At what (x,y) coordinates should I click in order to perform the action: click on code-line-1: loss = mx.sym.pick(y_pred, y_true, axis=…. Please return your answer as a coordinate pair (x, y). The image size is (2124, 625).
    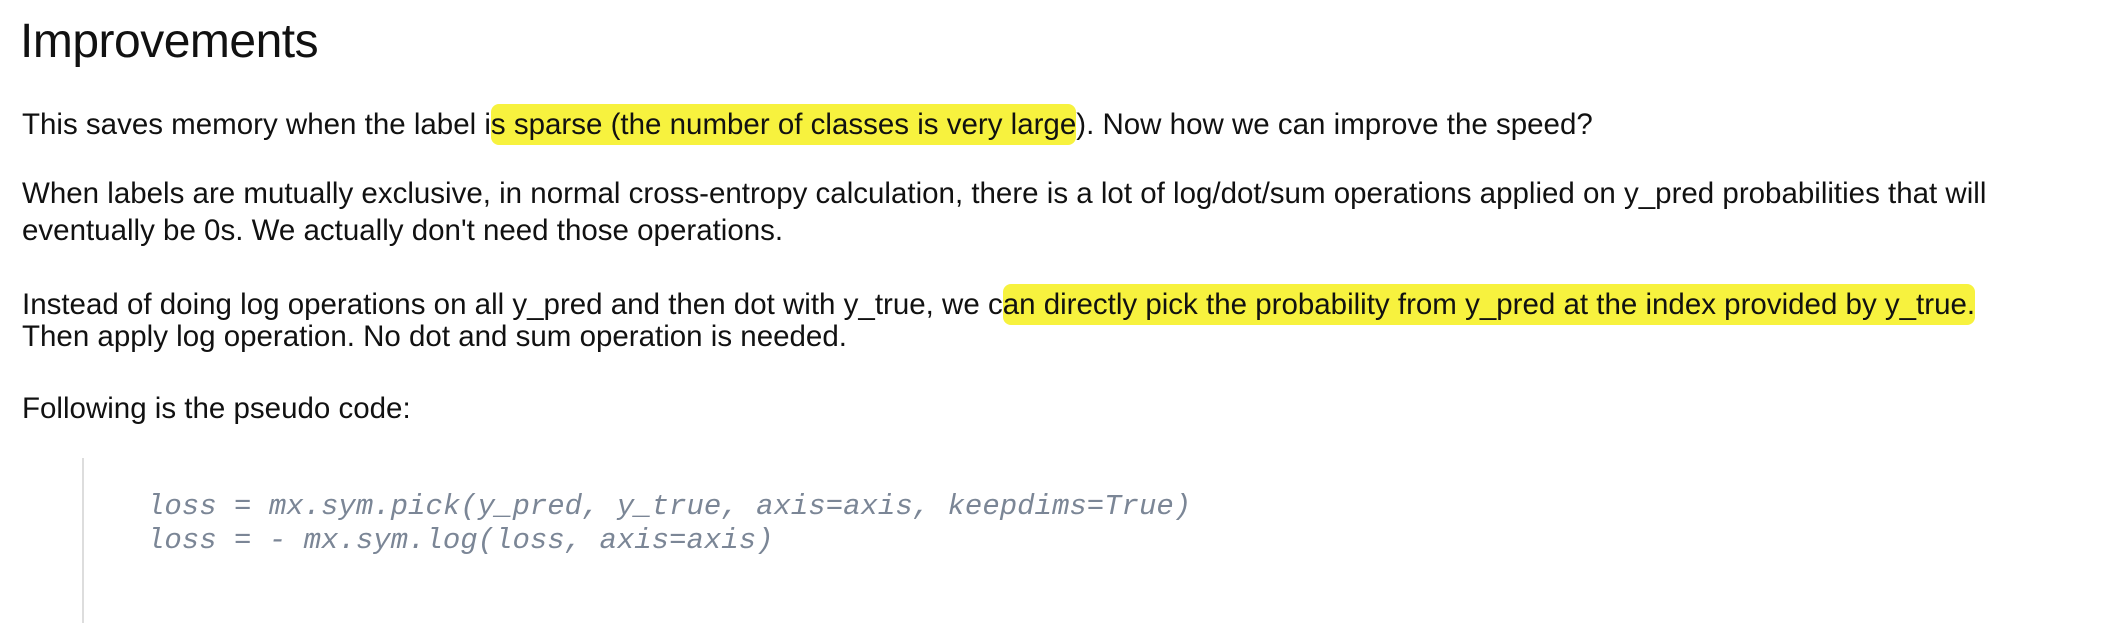
    Looking at the image, I should click on (669, 506).